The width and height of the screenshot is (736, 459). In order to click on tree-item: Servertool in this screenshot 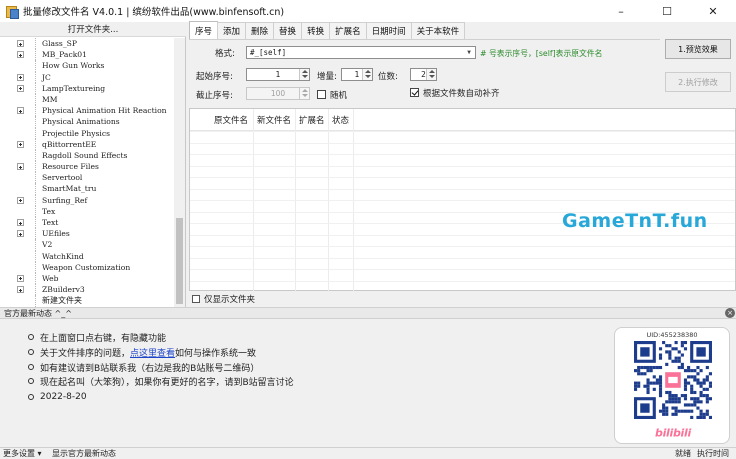, I will do `click(87, 178)`.